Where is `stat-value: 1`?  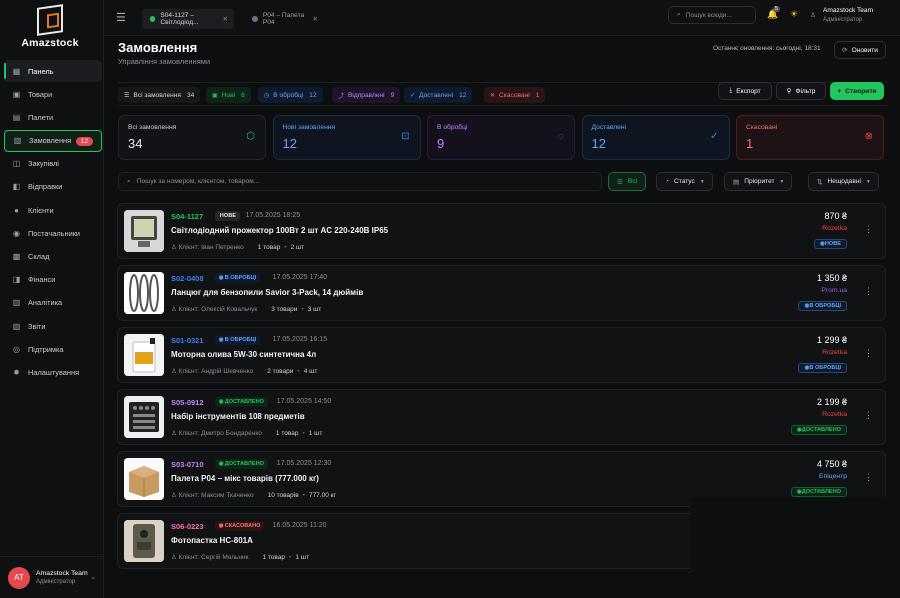 stat-value: 1 is located at coordinates (750, 143).